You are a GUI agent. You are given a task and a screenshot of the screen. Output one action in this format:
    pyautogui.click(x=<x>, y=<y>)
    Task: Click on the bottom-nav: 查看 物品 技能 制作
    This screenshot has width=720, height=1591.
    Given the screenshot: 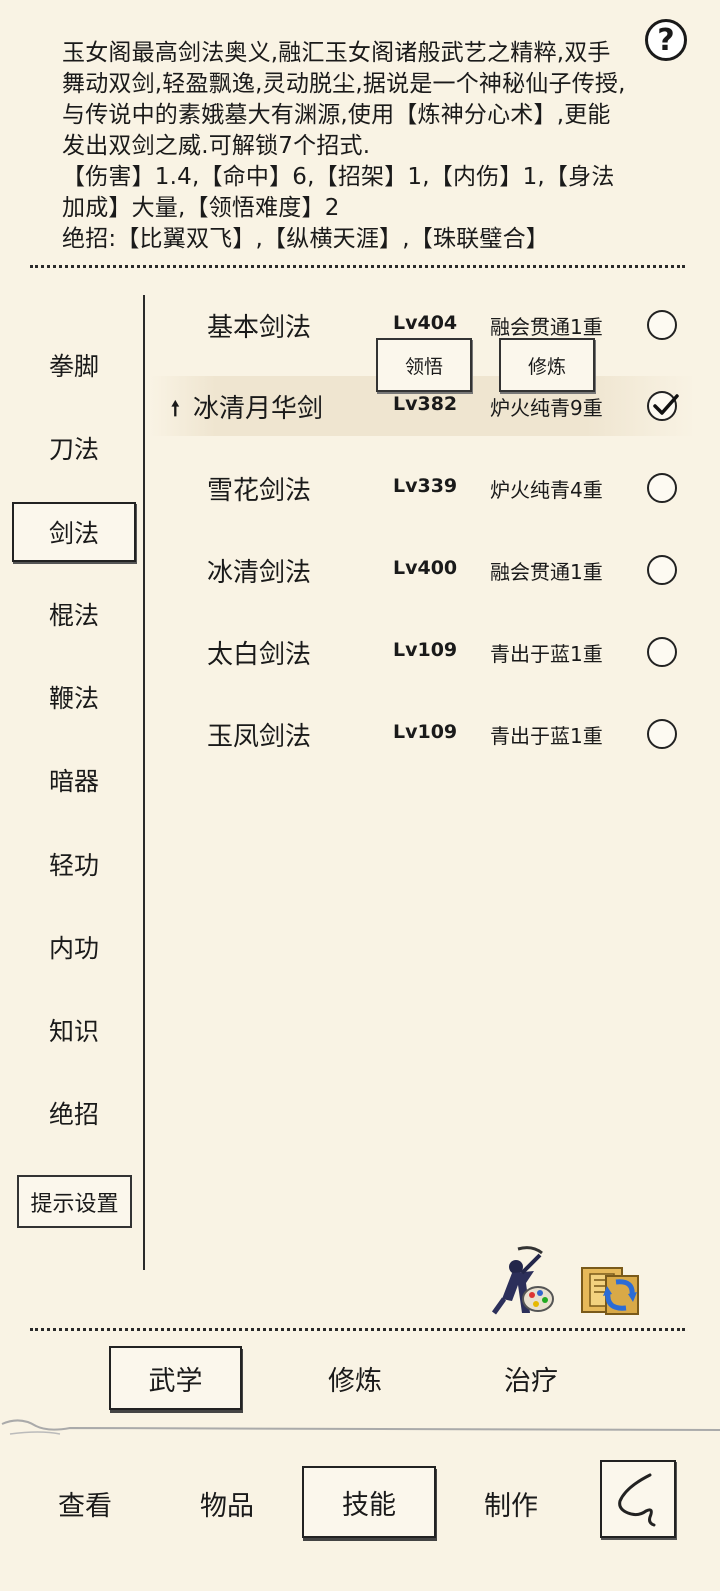 What is the action you would take?
    pyautogui.click(x=360, y=1513)
    